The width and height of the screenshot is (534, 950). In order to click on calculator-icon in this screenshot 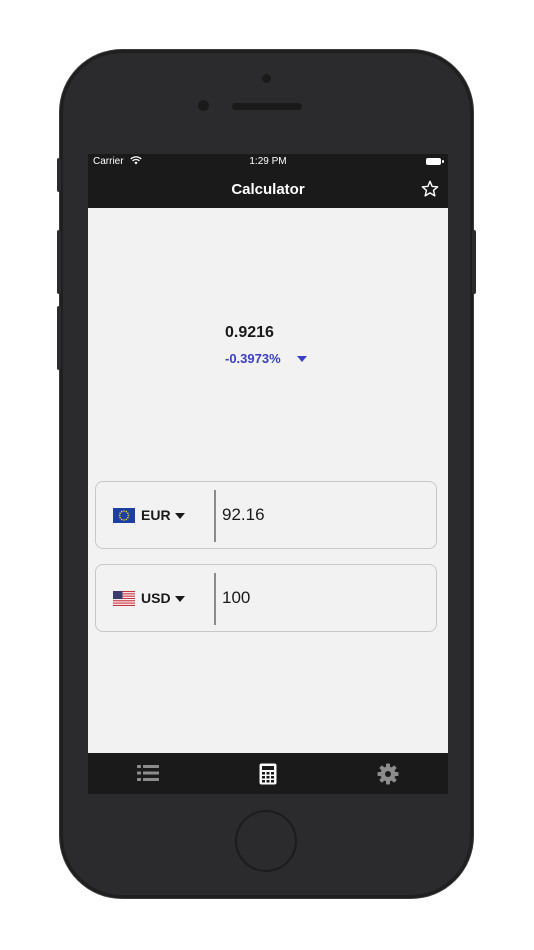, I will do `click(268, 774)`.